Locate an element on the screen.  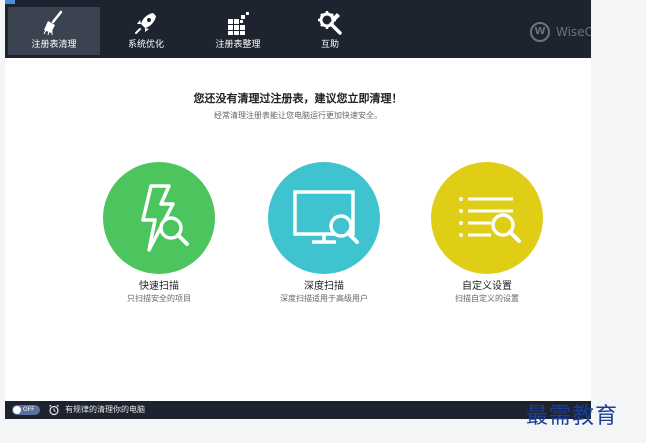
custom-settings-title: 自定义设置 is located at coordinates (487, 286).